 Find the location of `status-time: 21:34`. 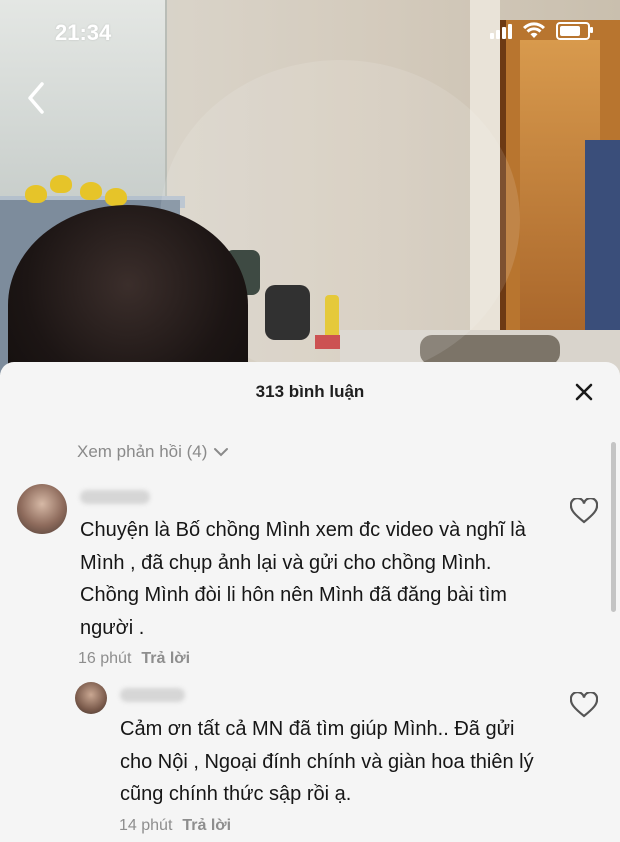

status-time: 21:34 is located at coordinates (83, 32).